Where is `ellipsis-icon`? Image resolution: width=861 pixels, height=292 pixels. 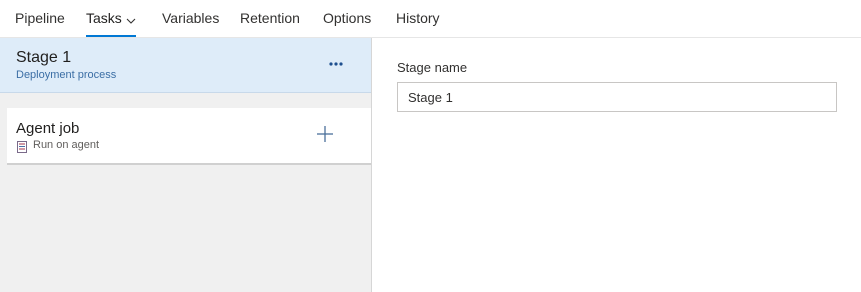 ellipsis-icon is located at coordinates (336, 68).